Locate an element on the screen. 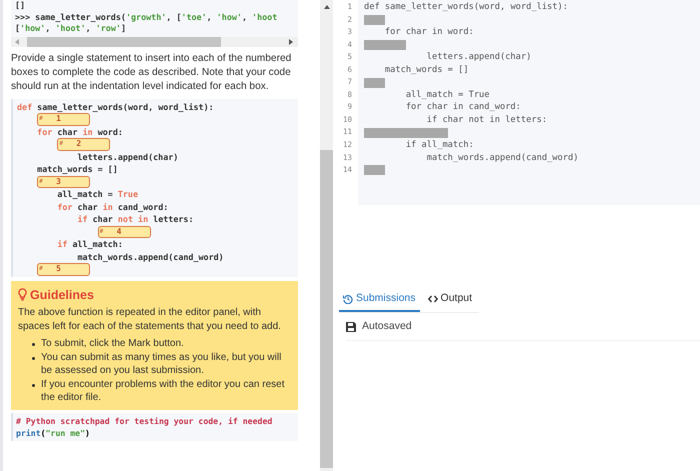 Image resolution: width=700 pixels, height=471 pixels. code-line: >>> same_letter_words('growth', ['toe', 'how', 'hoot is located at coordinates (146, 17).